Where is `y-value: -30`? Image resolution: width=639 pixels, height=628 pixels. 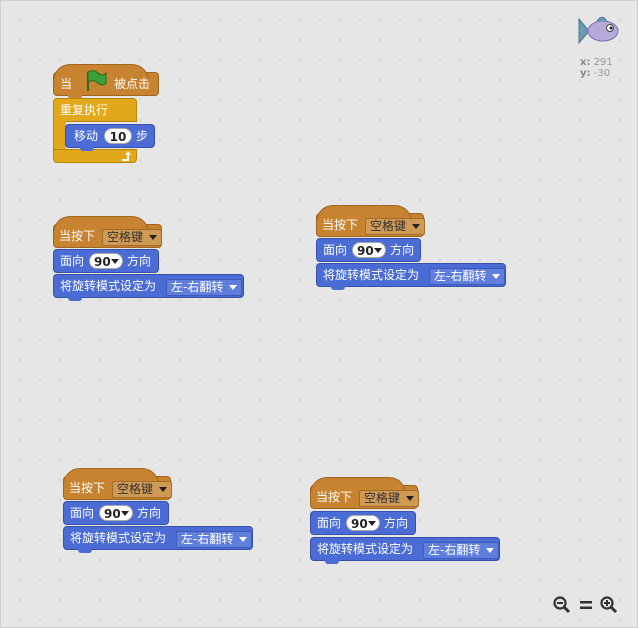
y-value: -30 is located at coordinates (602, 73).